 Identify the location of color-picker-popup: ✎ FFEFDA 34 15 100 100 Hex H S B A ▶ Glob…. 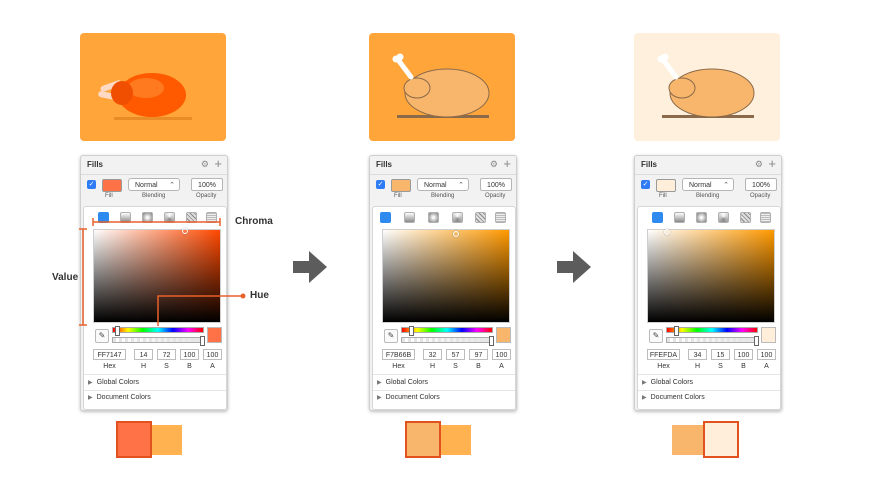
(709, 308).